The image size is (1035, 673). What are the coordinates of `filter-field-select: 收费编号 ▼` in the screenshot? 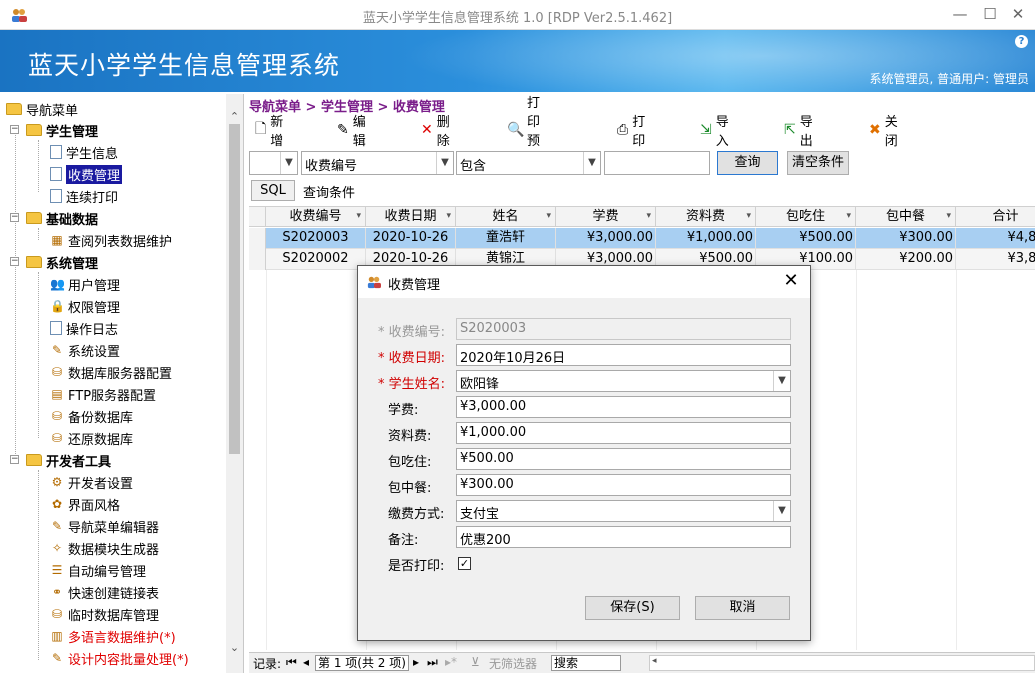 It's located at (377, 163).